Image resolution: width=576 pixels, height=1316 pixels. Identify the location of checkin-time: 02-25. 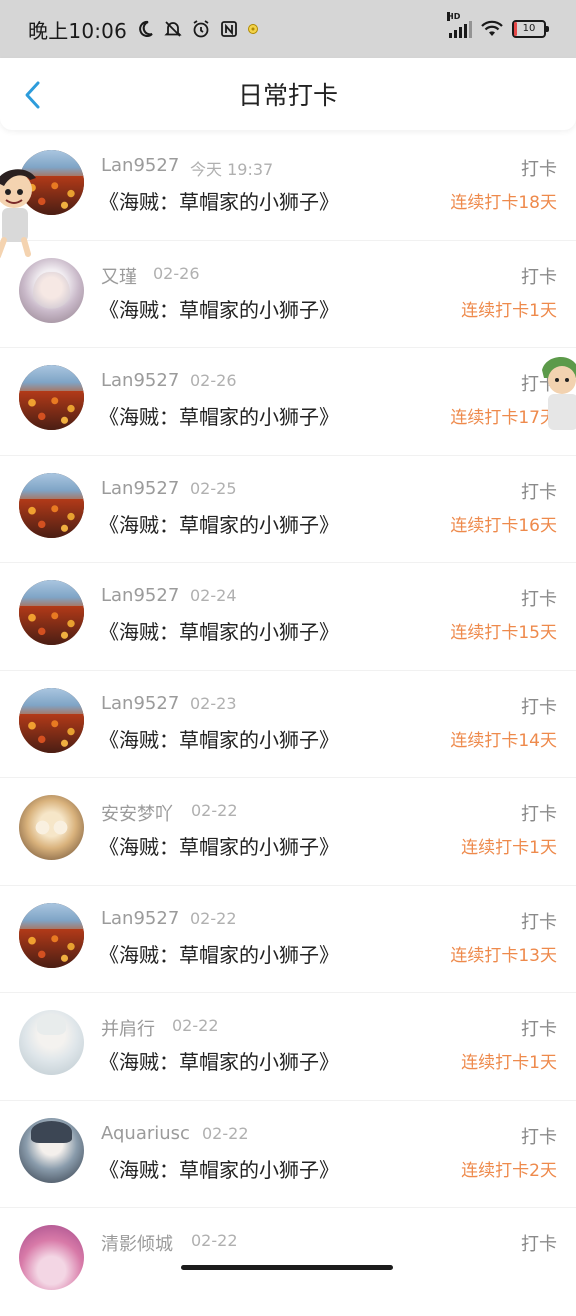
(213, 488).